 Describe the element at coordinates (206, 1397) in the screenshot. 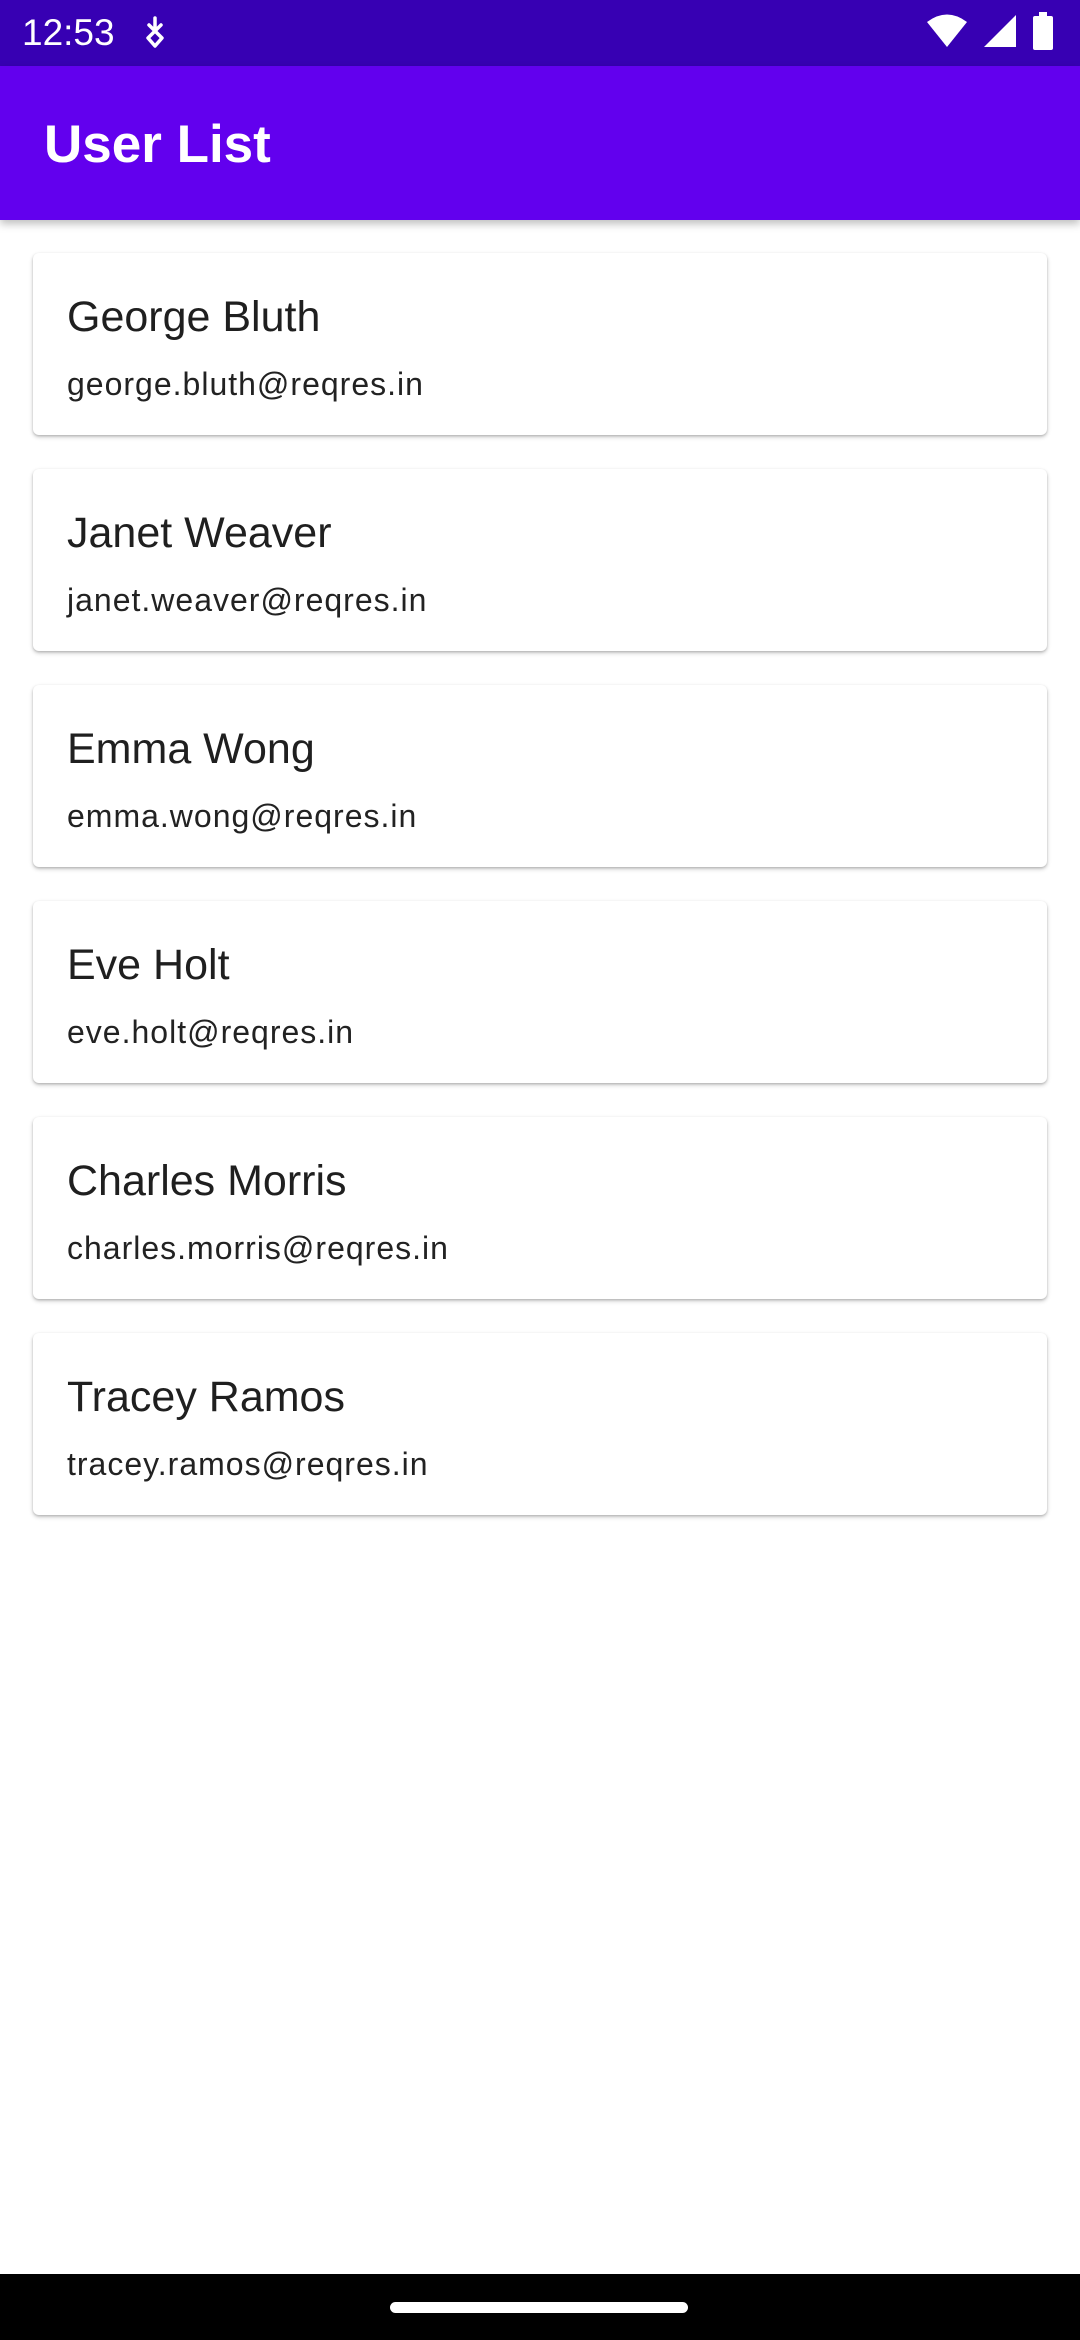

I see `user-name: Tracey Ramos` at that location.